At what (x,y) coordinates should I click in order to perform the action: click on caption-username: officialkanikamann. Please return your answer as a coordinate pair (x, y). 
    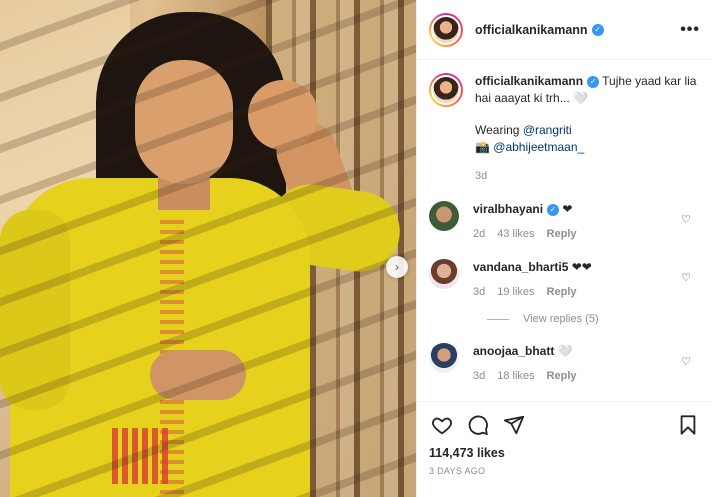
    Looking at the image, I should click on (529, 81).